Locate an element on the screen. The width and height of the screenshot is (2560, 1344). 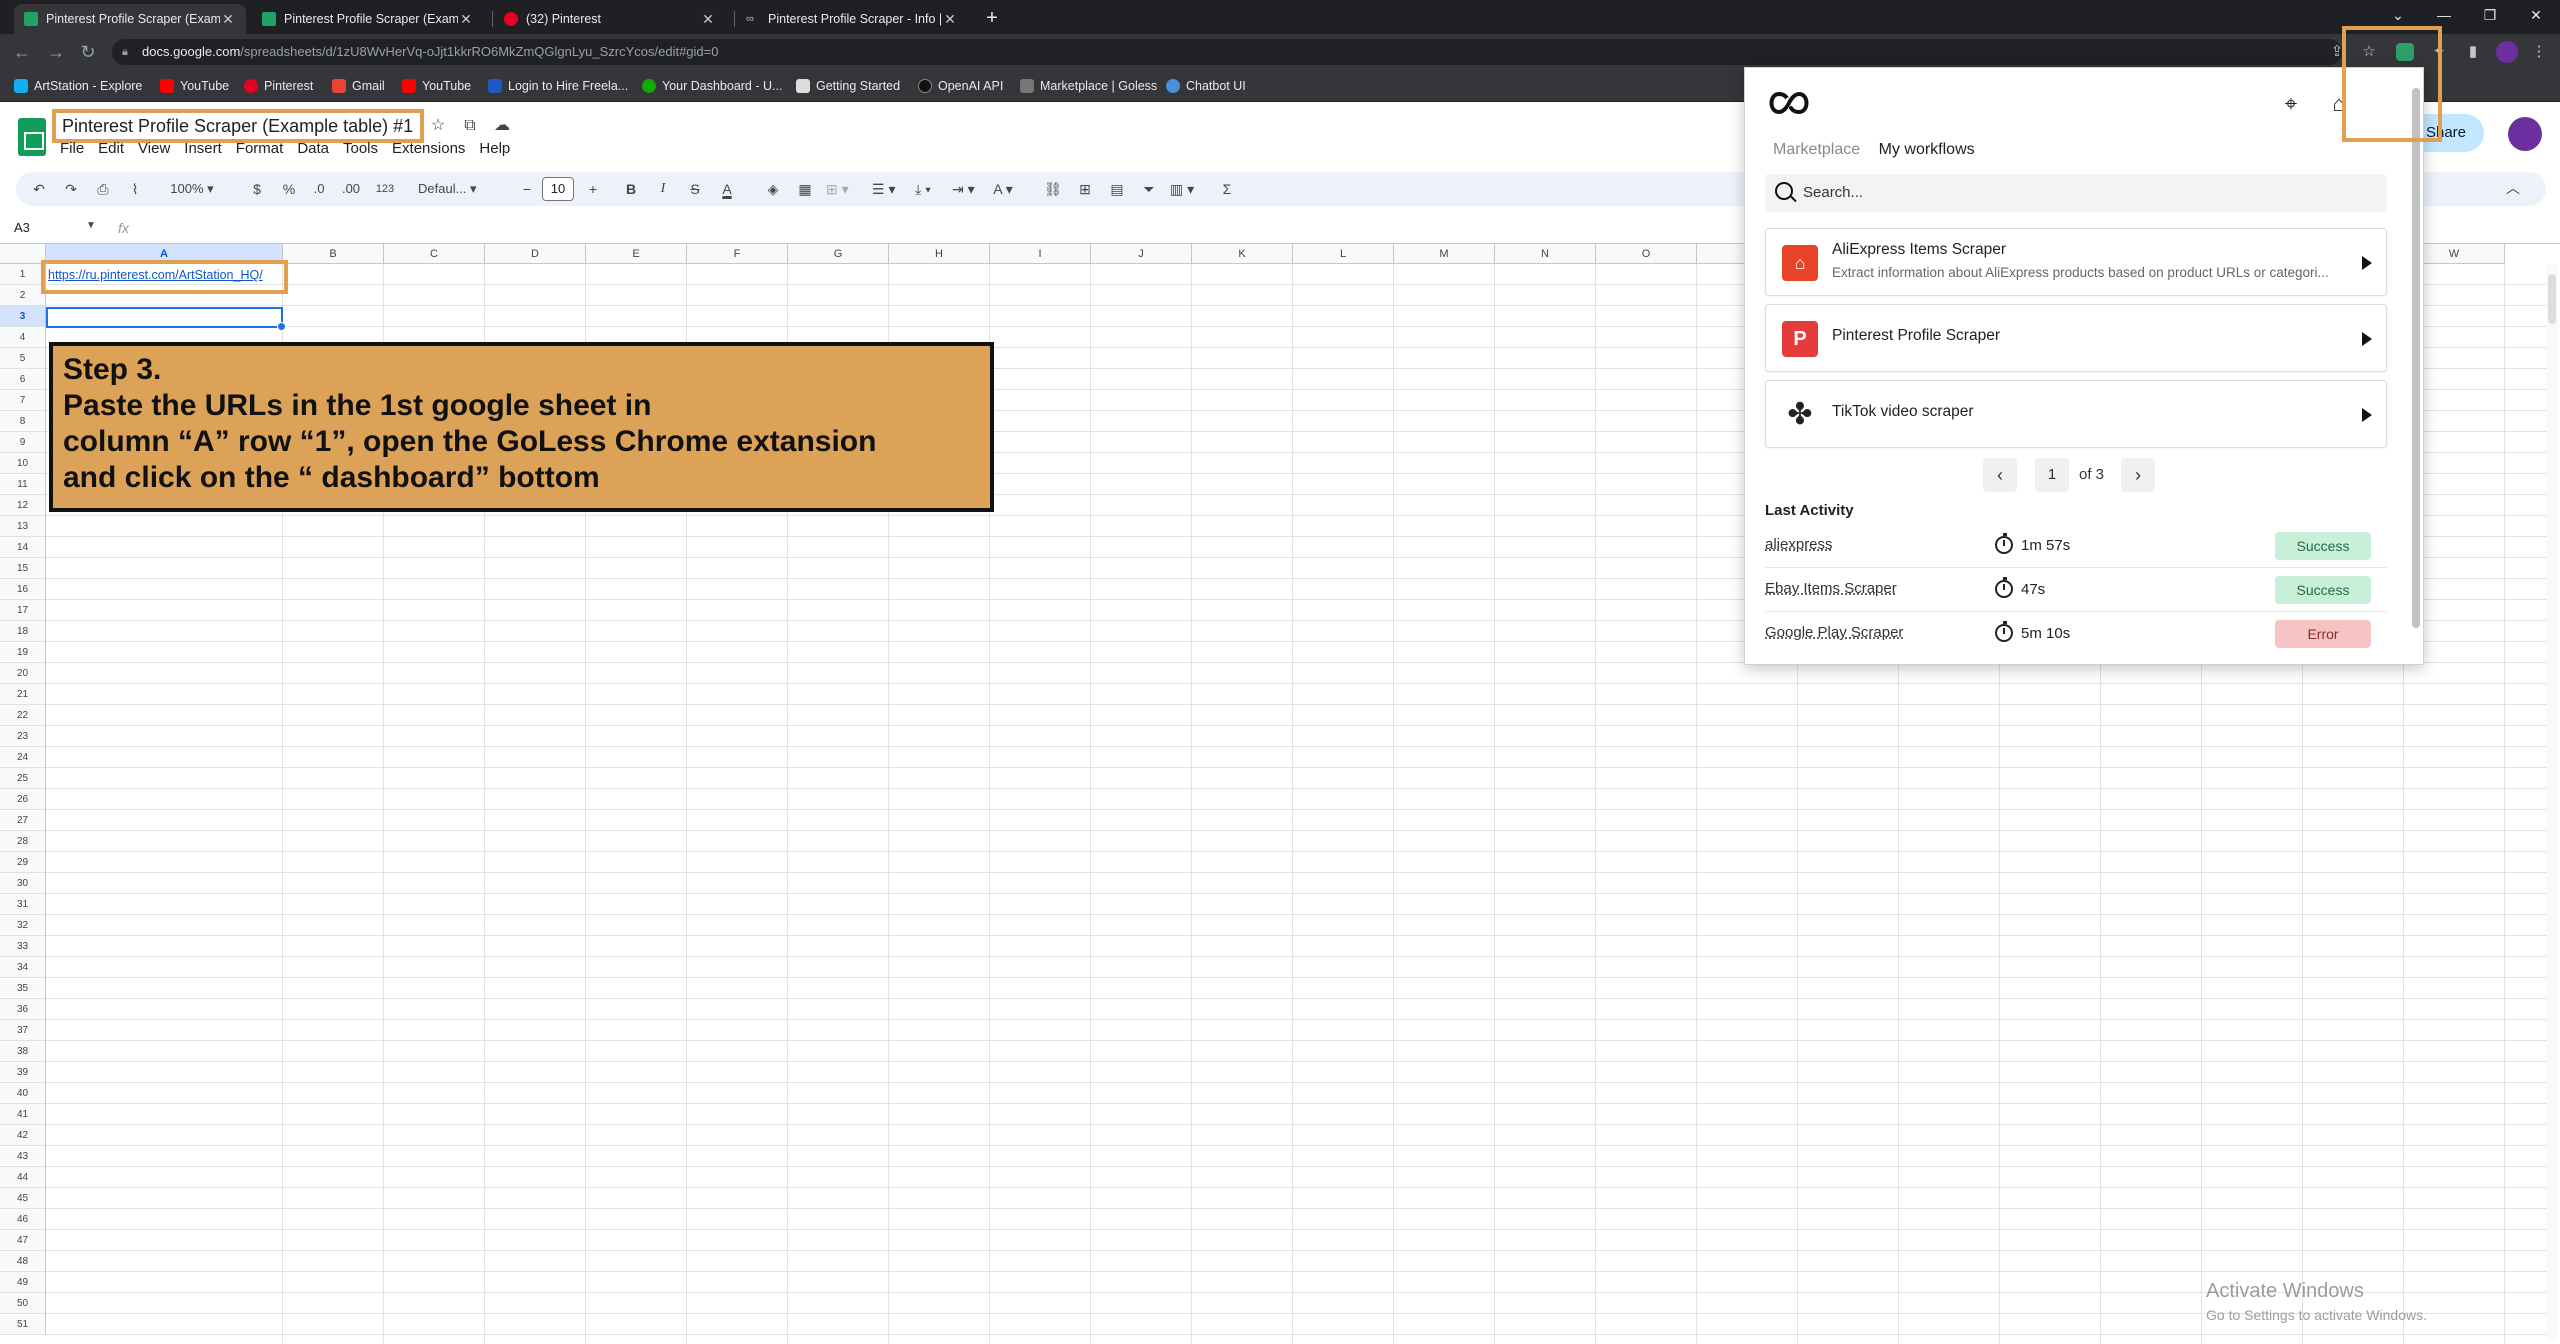
row-header: 35 is located at coordinates (23, 988).